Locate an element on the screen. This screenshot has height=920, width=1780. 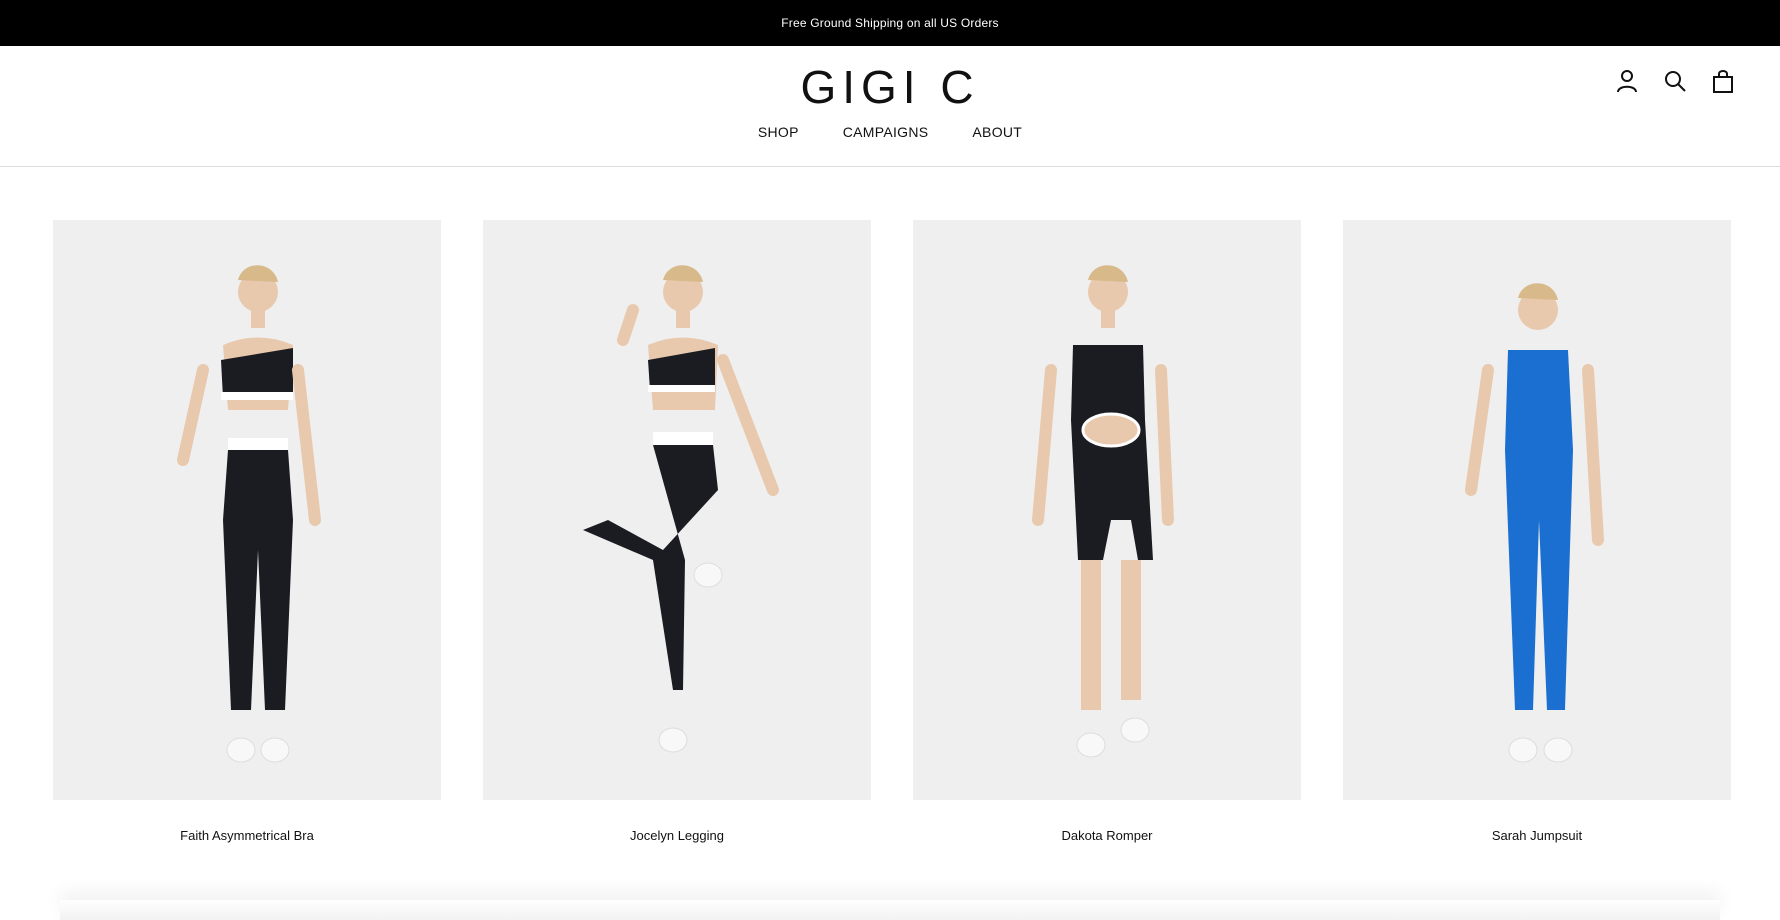
product-name: Sarah Jumpsuit is located at coordinates (1537, 835).